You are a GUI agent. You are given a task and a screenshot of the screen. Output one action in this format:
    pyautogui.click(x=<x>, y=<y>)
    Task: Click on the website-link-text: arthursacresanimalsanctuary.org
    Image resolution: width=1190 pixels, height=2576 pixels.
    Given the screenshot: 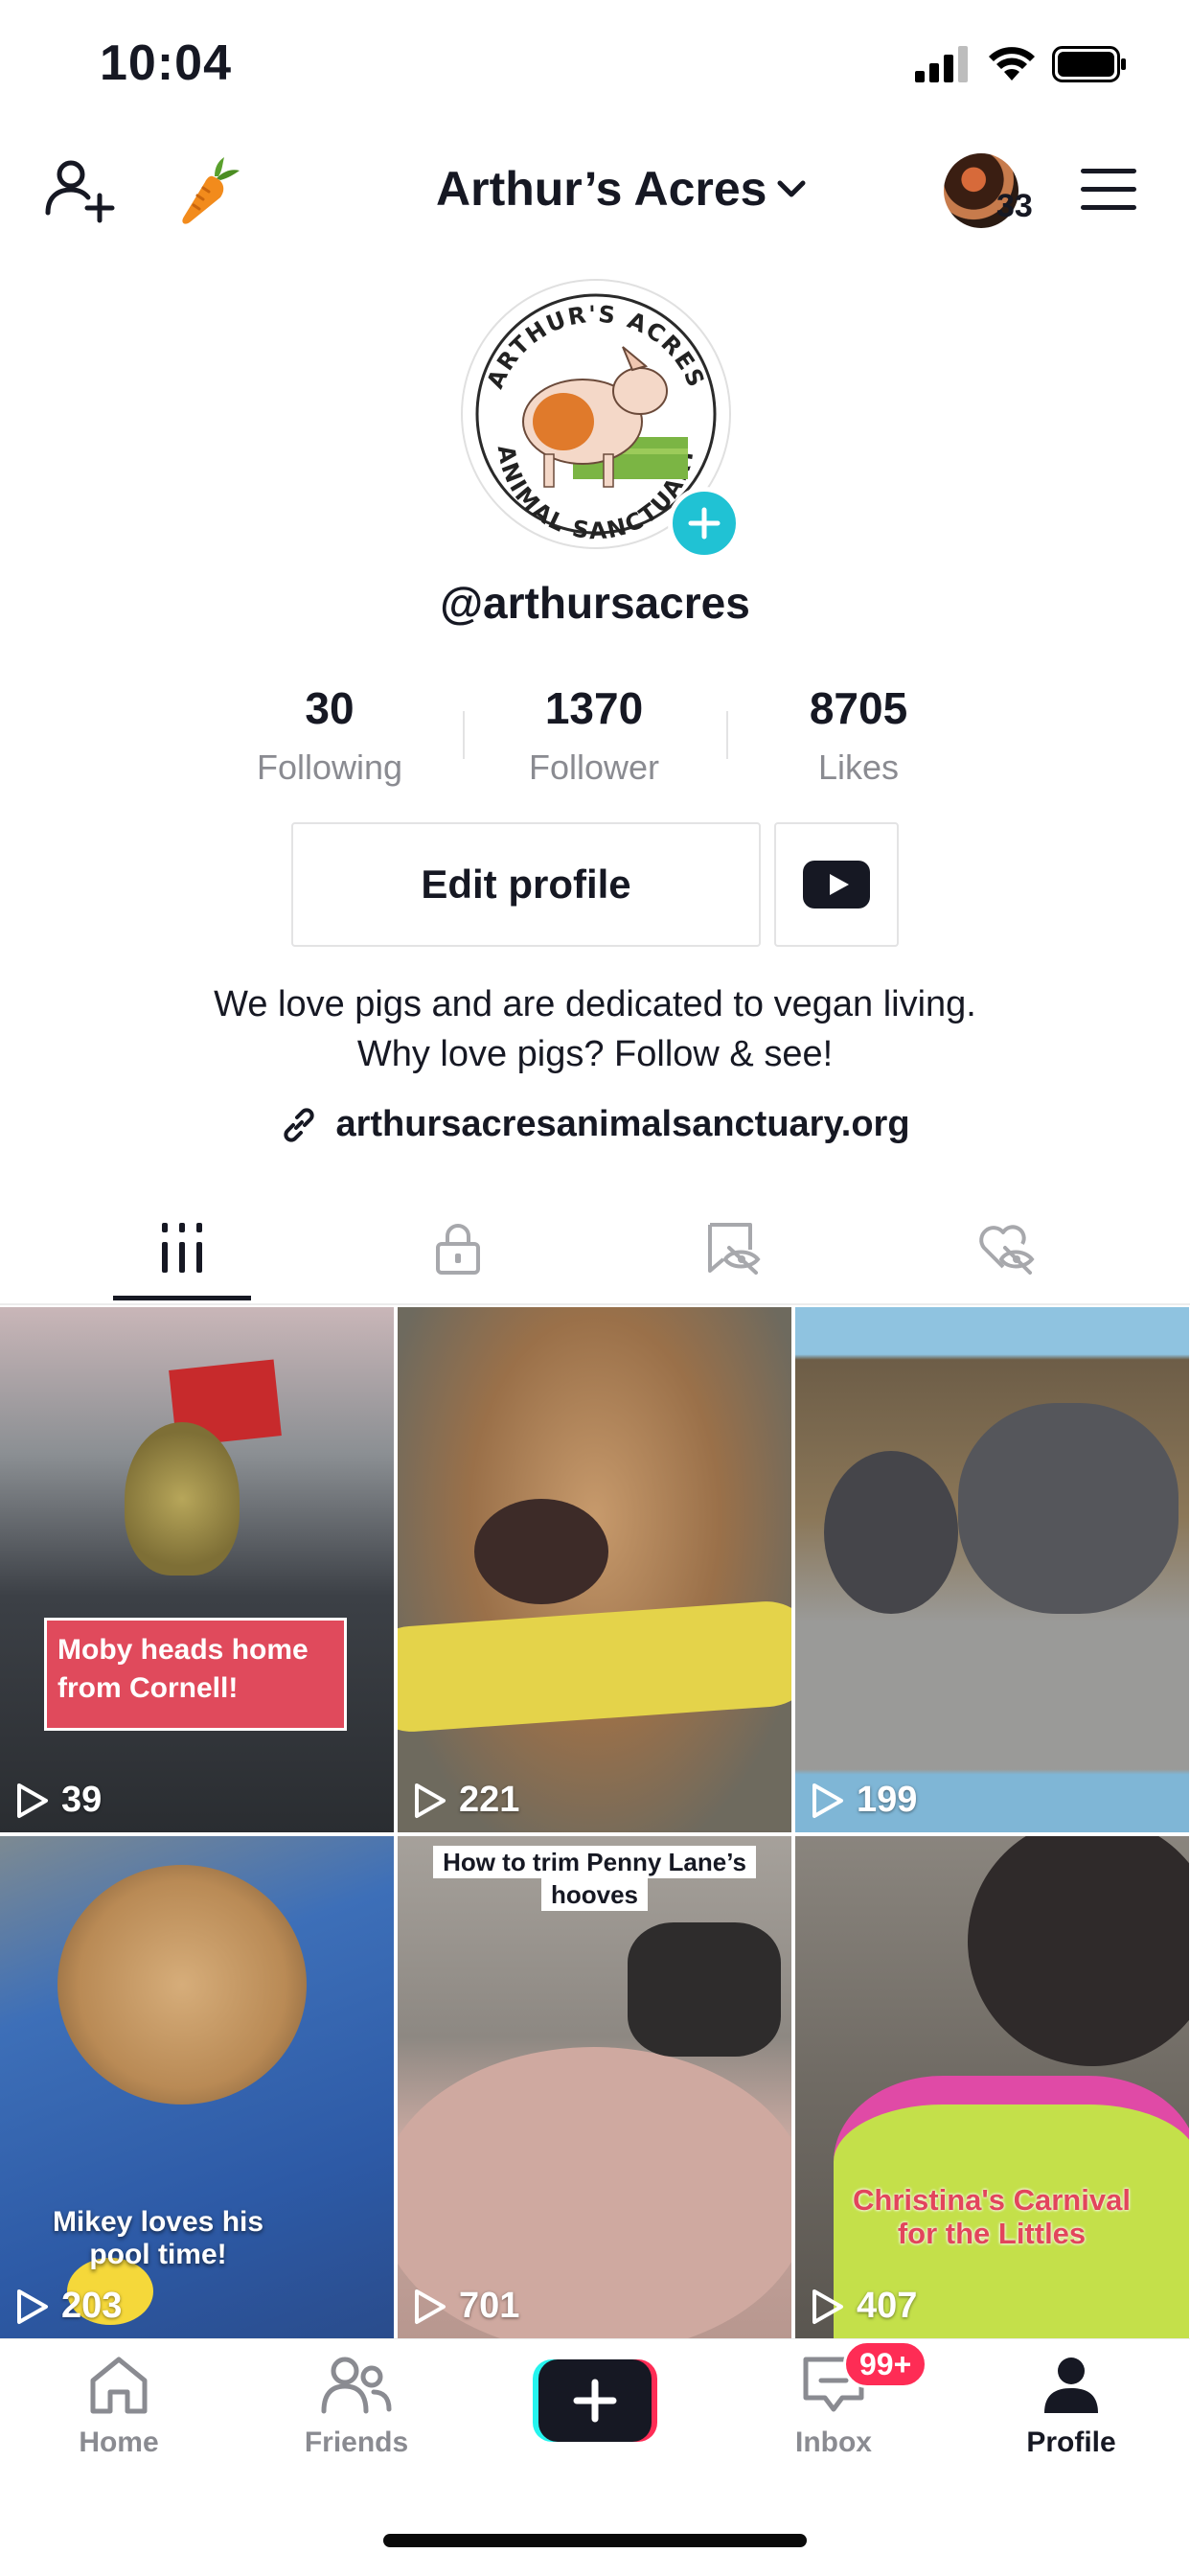 What is the action you would take?
    pyautogui.click(x=622, y=1124)
    